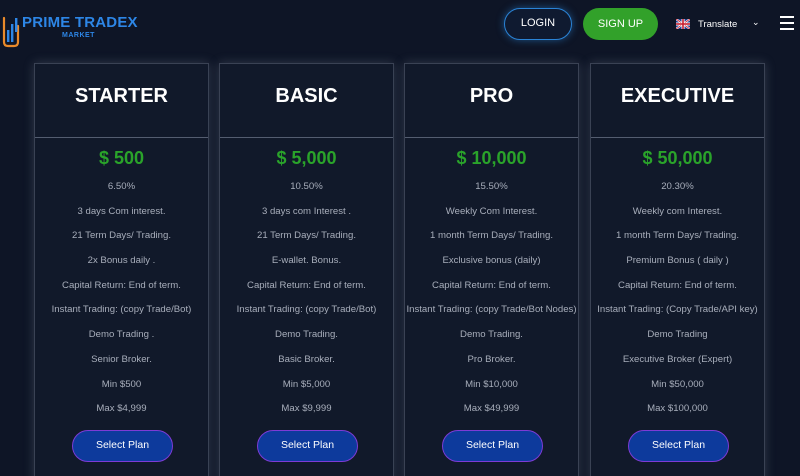 This screenshot has height=476, width=800. I want to click on plan-title: EXECUTIVE, so click(677, 101).